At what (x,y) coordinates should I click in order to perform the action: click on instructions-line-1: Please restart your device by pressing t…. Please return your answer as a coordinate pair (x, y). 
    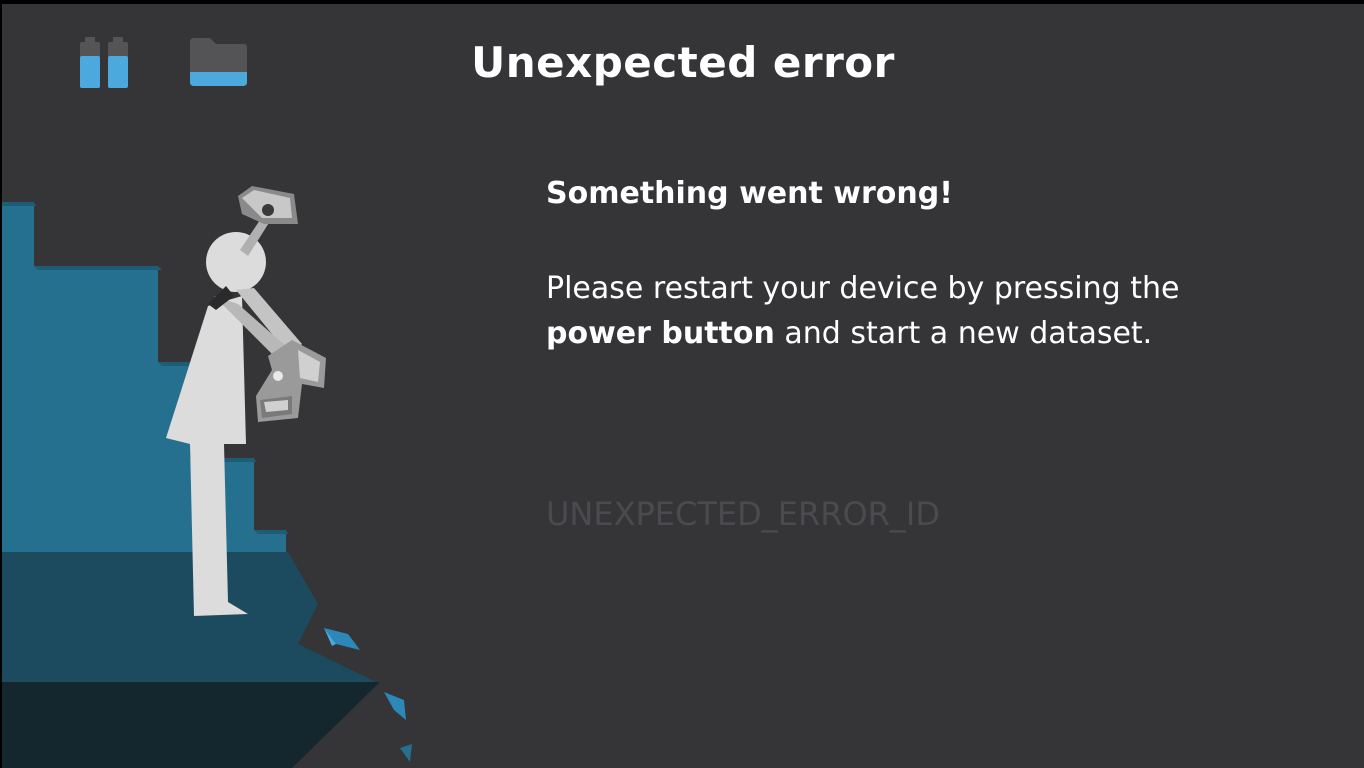
    Looking at the image, I should click on (863, 288).